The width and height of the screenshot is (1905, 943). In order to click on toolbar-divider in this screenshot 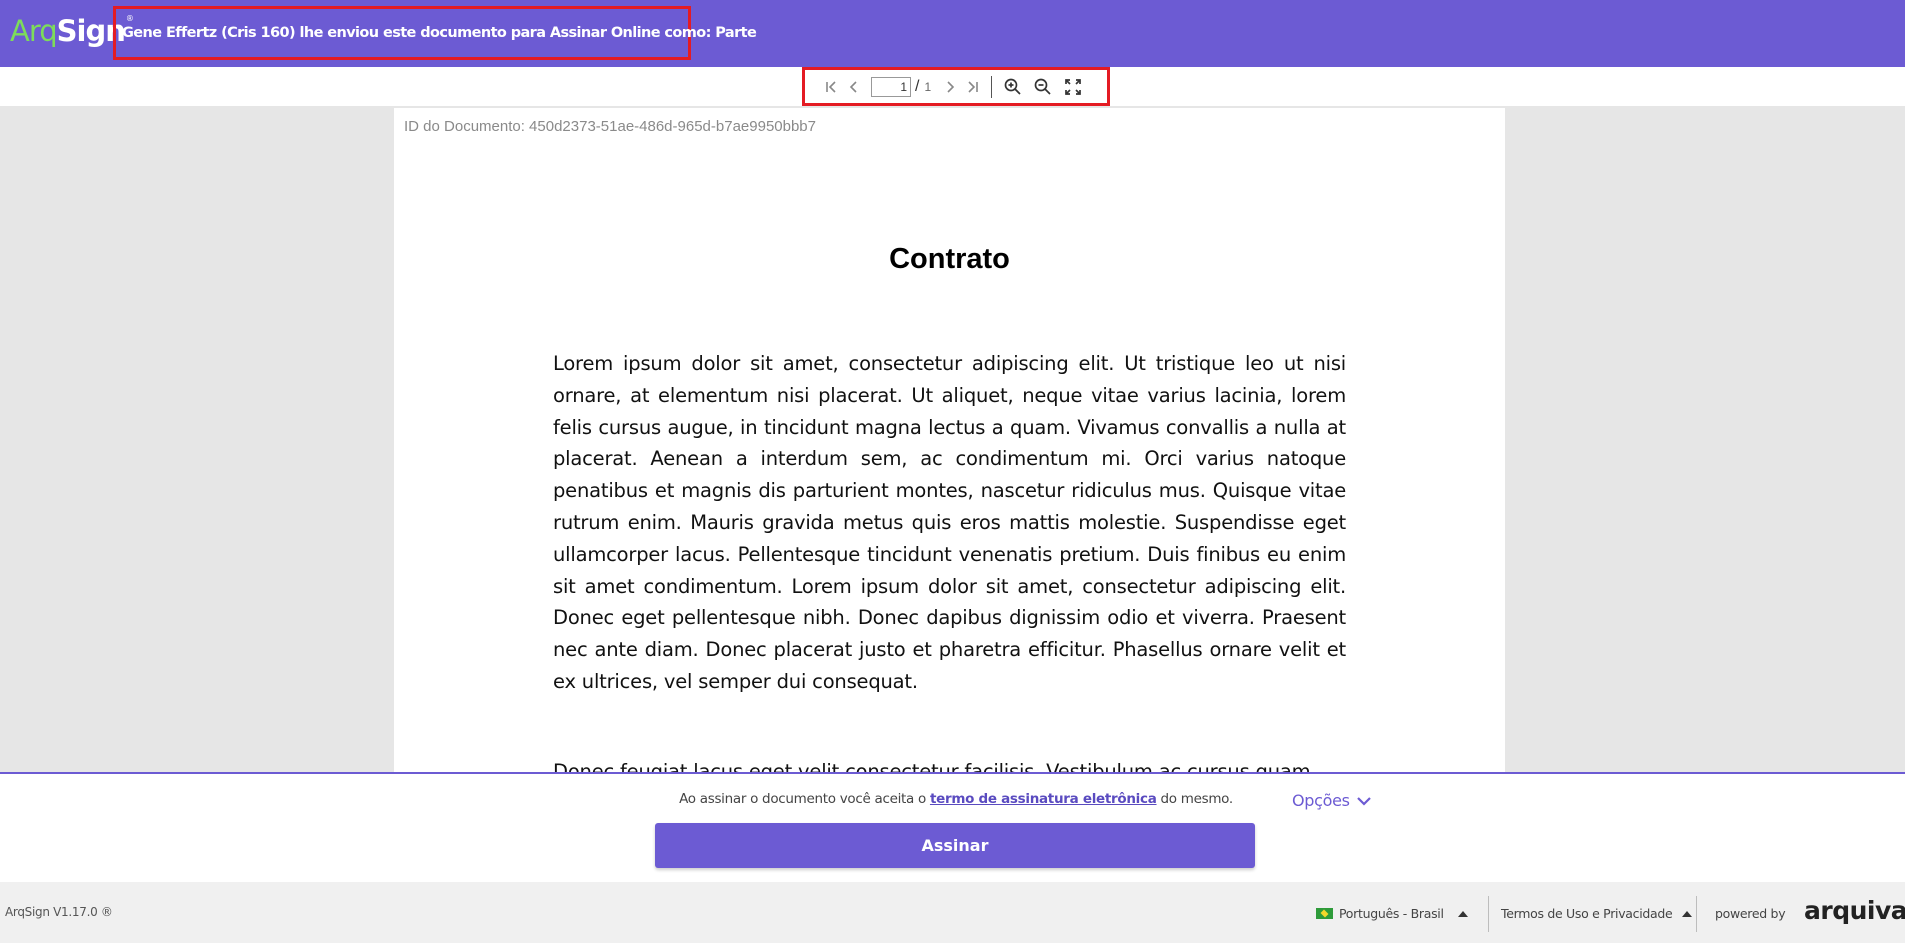, I will do `click(992, 86)`.